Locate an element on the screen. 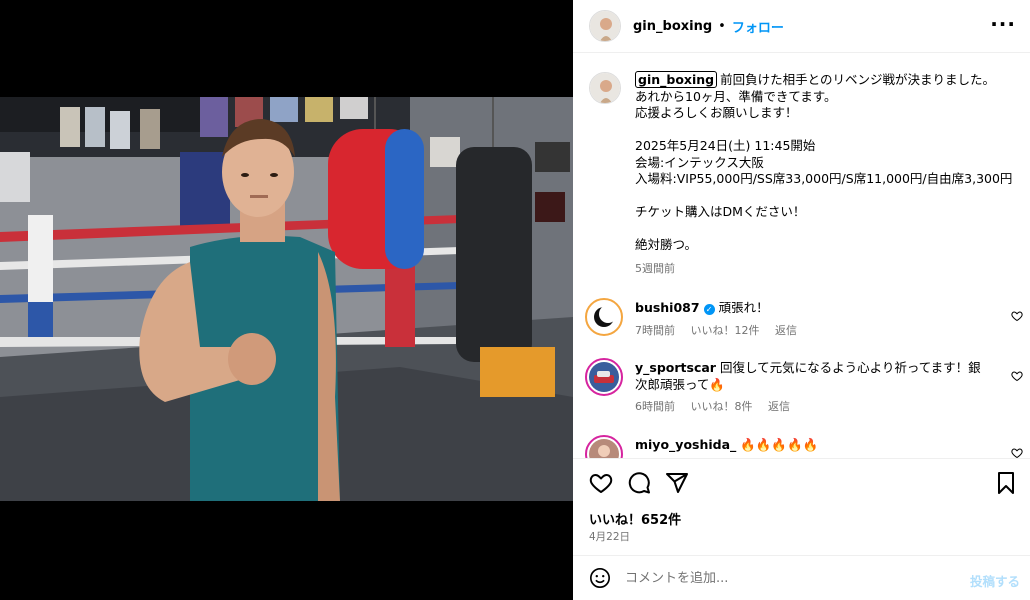 Image resolution: width=1030 pixels, height=600 pixels. comment-input is located at coordinates (790, 578).